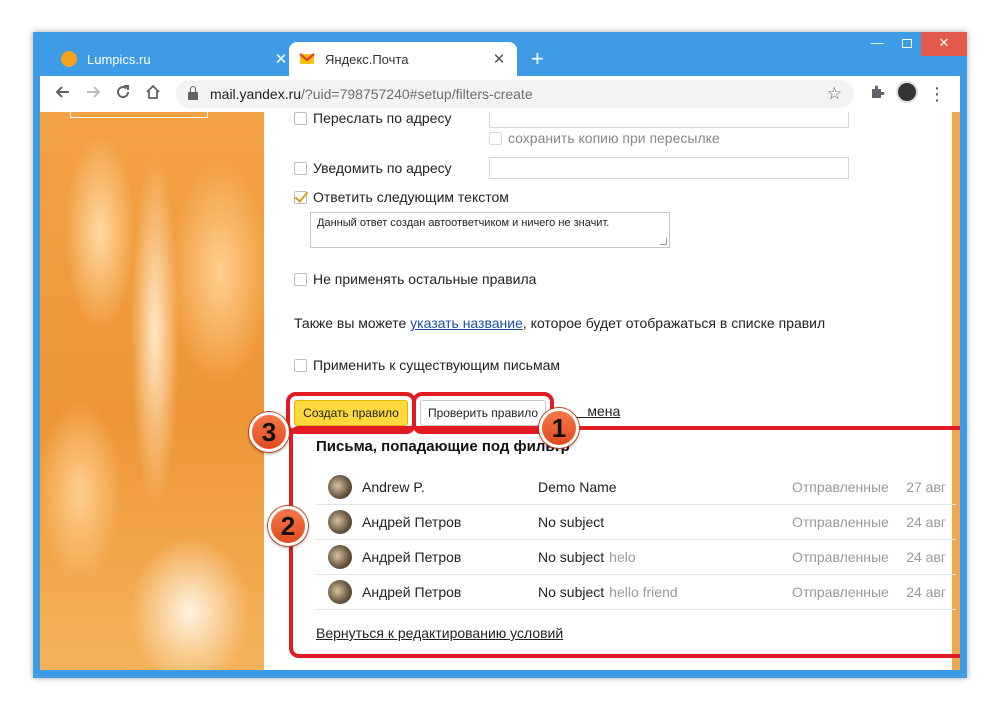 Image resolution: width=1000 pixels, height=710 pixels. Describe the element at coordinates (123, 94) in the screenshot. I see `reload-icon` at that location.